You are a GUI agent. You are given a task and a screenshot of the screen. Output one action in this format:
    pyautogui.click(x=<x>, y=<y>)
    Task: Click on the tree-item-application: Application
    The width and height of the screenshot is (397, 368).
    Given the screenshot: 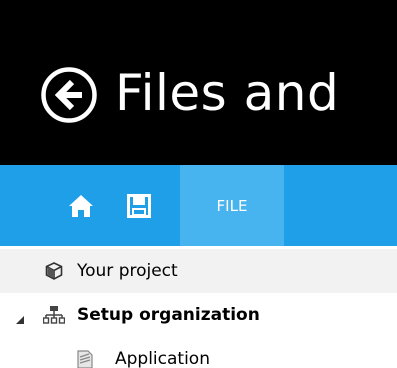 What is the action you would take?
    pyautogui.click(x=198, y=352)
    